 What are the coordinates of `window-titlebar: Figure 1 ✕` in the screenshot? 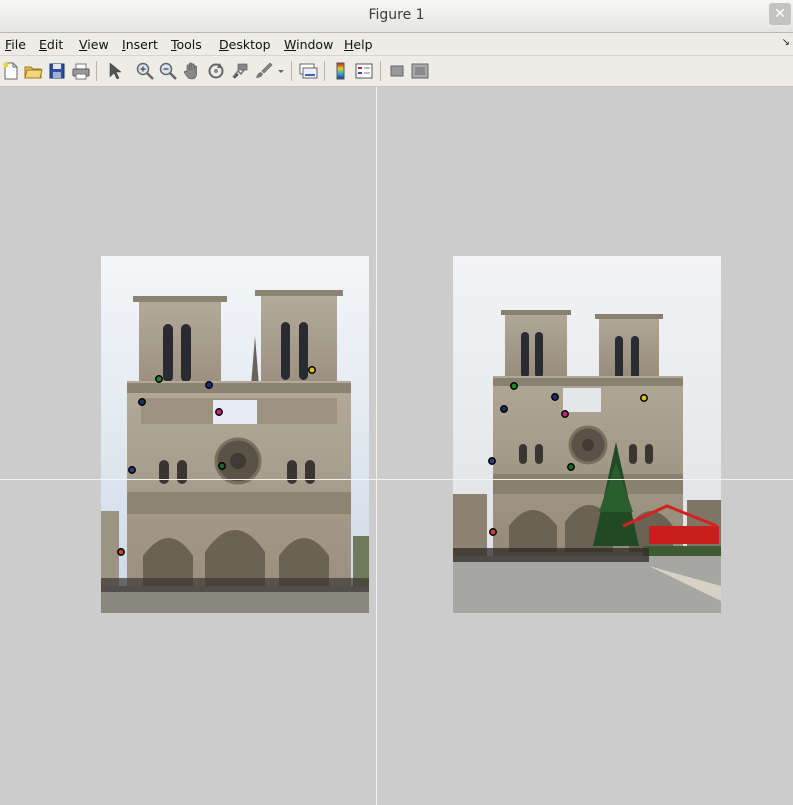 It's located at (396, 16).